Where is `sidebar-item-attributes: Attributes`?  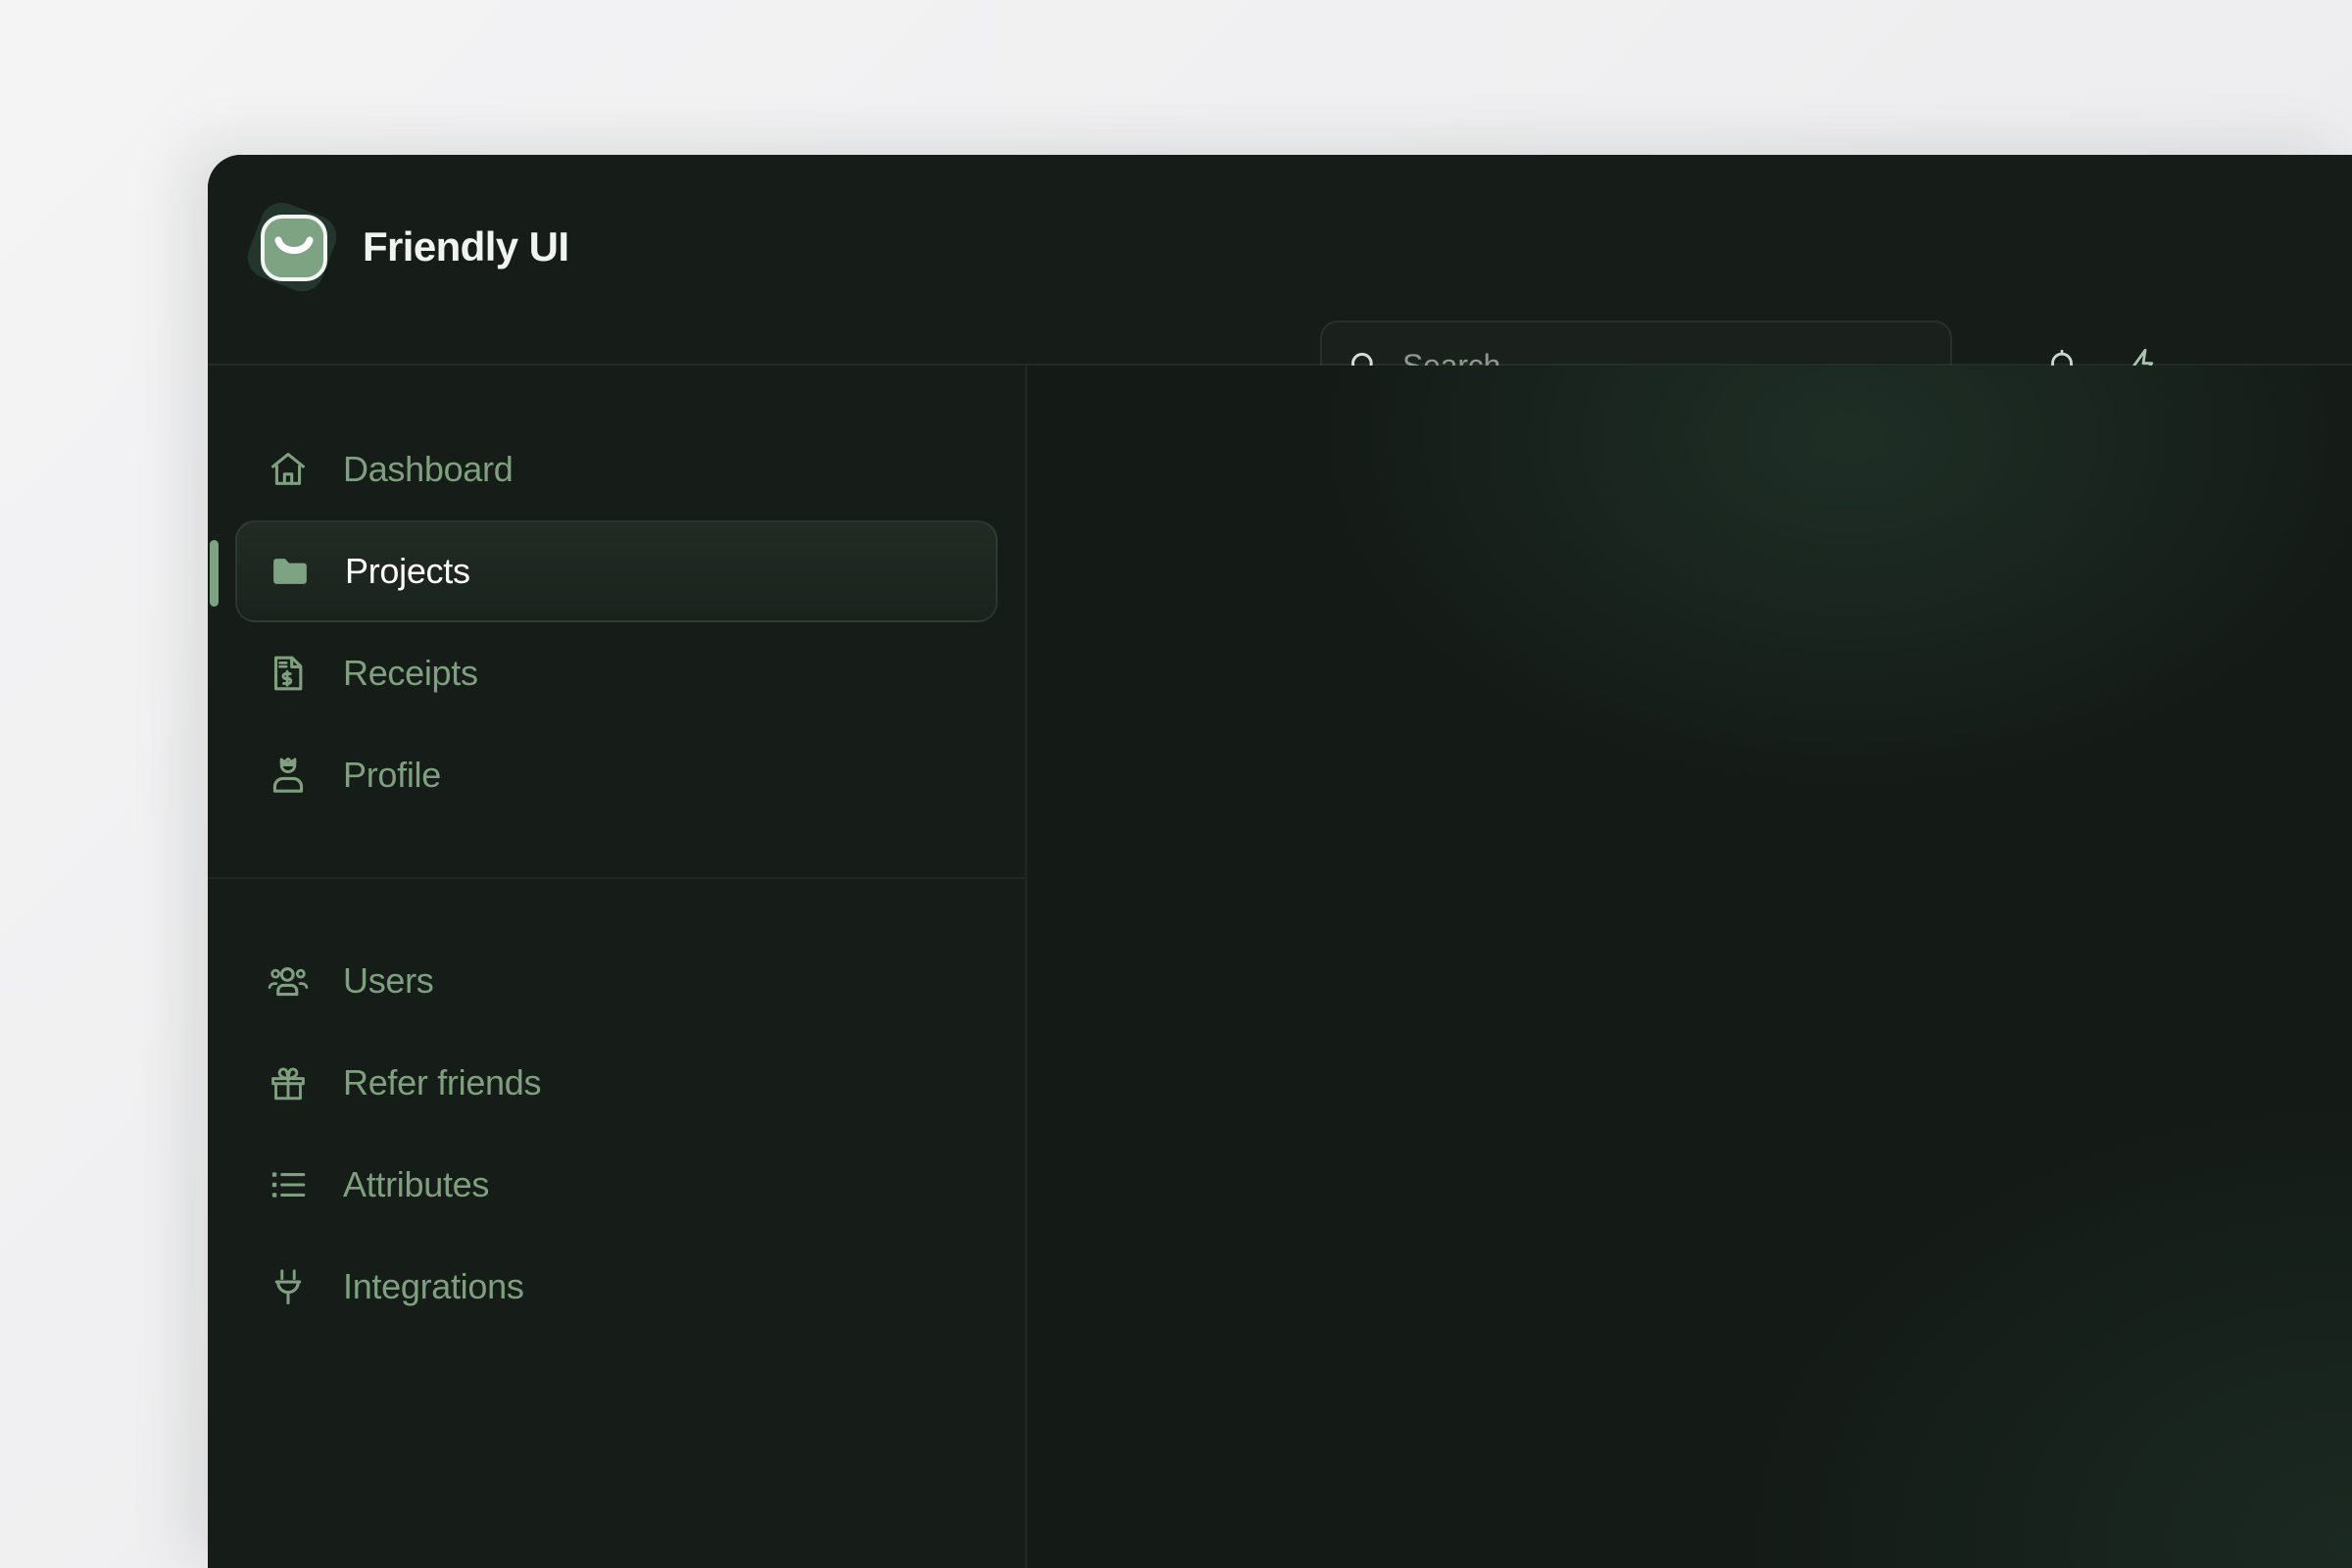
sidebar-item-attributes: Attributes is located at coordinates (616, 1185).